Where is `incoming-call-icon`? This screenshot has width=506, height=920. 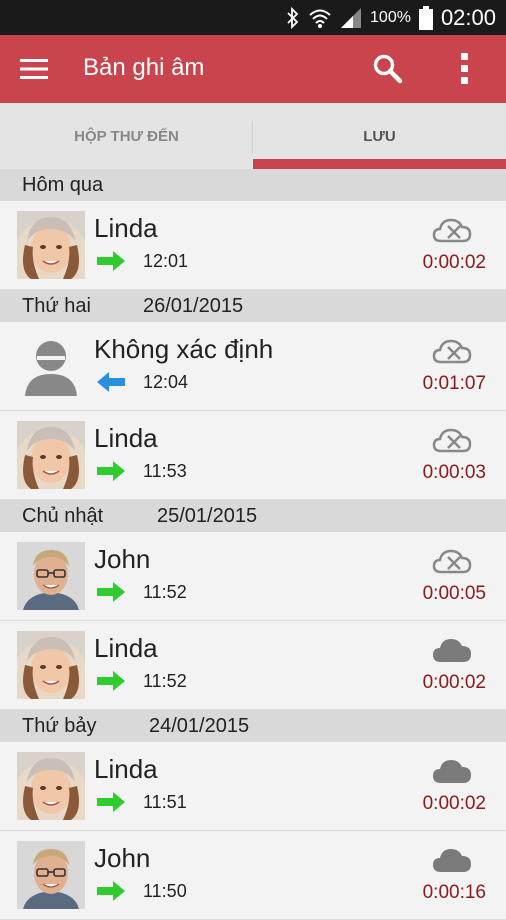
incoming-call-icon is located at coordinates (111, 382).